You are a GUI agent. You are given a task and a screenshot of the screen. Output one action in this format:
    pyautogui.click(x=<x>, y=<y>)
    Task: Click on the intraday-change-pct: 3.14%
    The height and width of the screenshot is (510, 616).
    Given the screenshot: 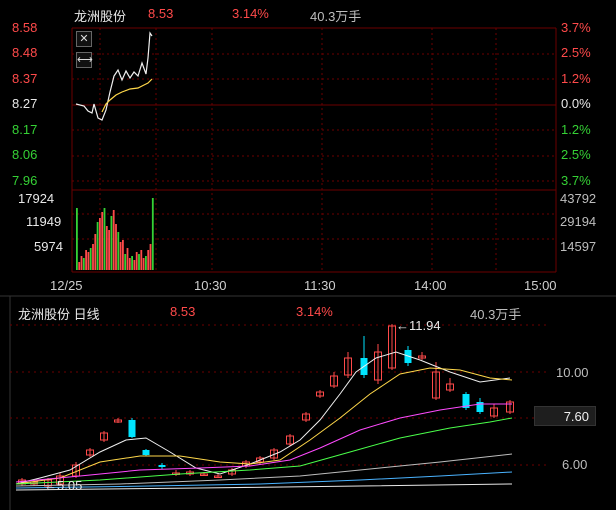 What is the action you would take?
    pyautogui.click(x=250, y=13)
    